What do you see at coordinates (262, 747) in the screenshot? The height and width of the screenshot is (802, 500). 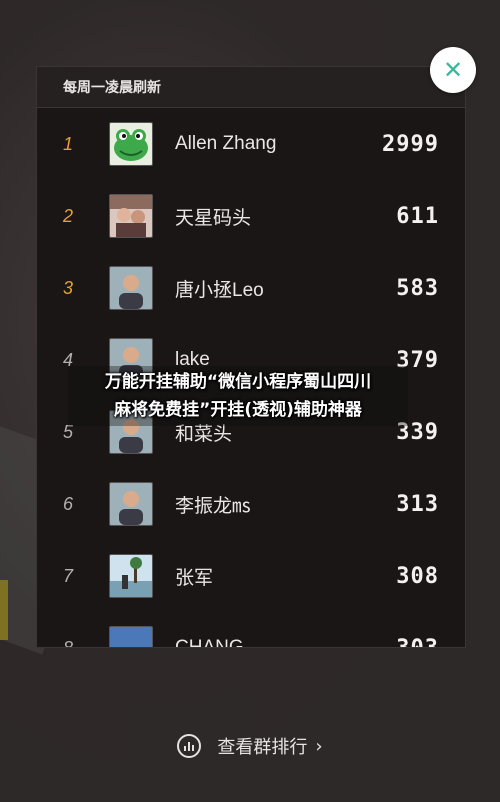 I see `view-group-ranking-label: 查看群排行` at bounding box center [262, 747].